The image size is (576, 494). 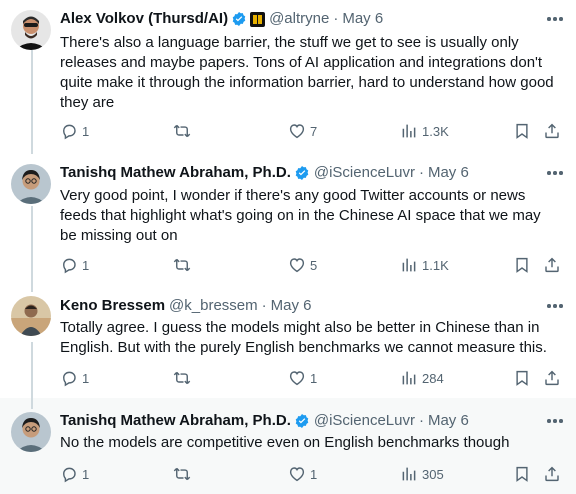 I want to click on tweet-actions: 1 5 1.1K, so click(x=318, y=265).